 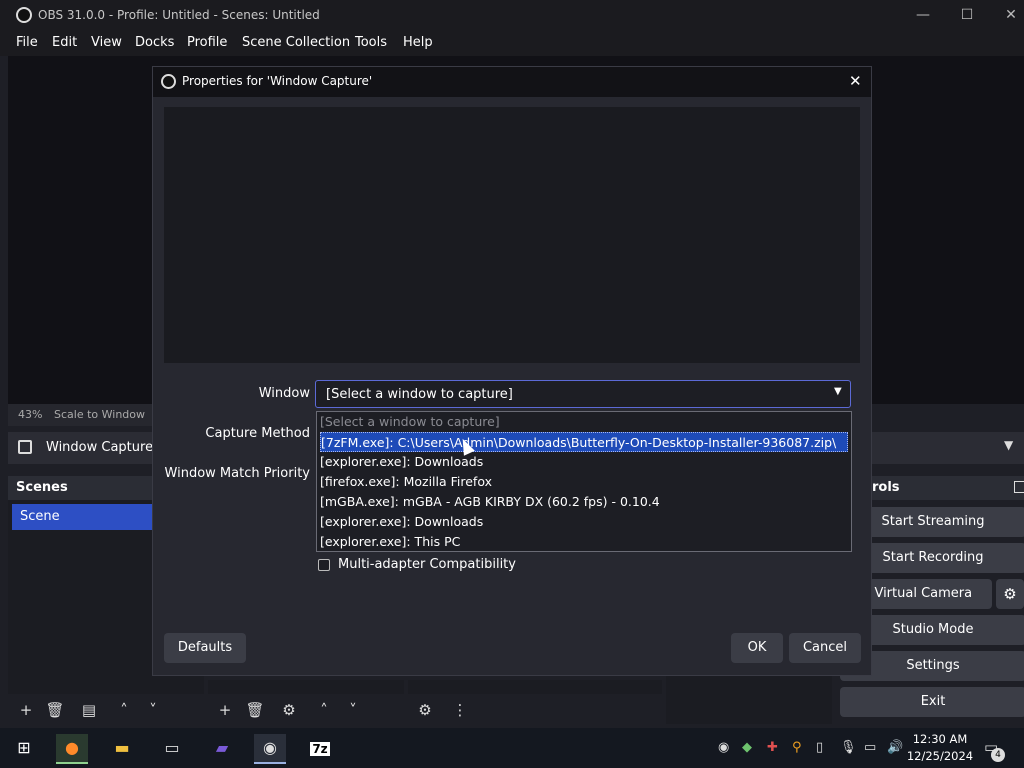 What do you see at coordinates (25, 447) in the screenshot?
I see `window-capture-icon` at bounding box center [25, 447].